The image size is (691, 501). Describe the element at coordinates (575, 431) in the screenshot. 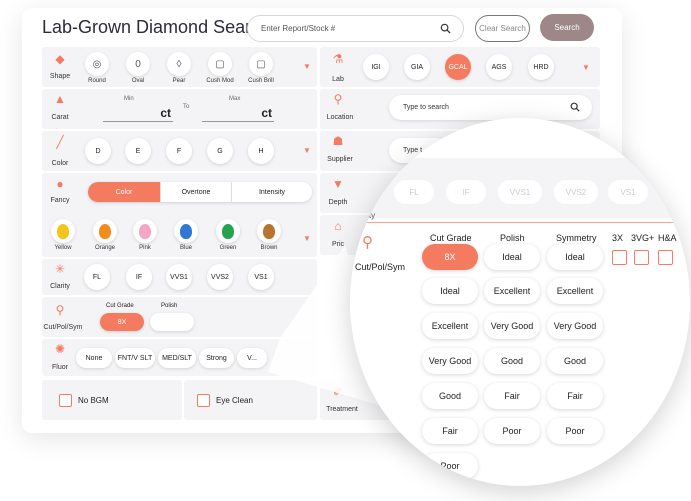

I see `lens-sym-poor: Poor` at that location.